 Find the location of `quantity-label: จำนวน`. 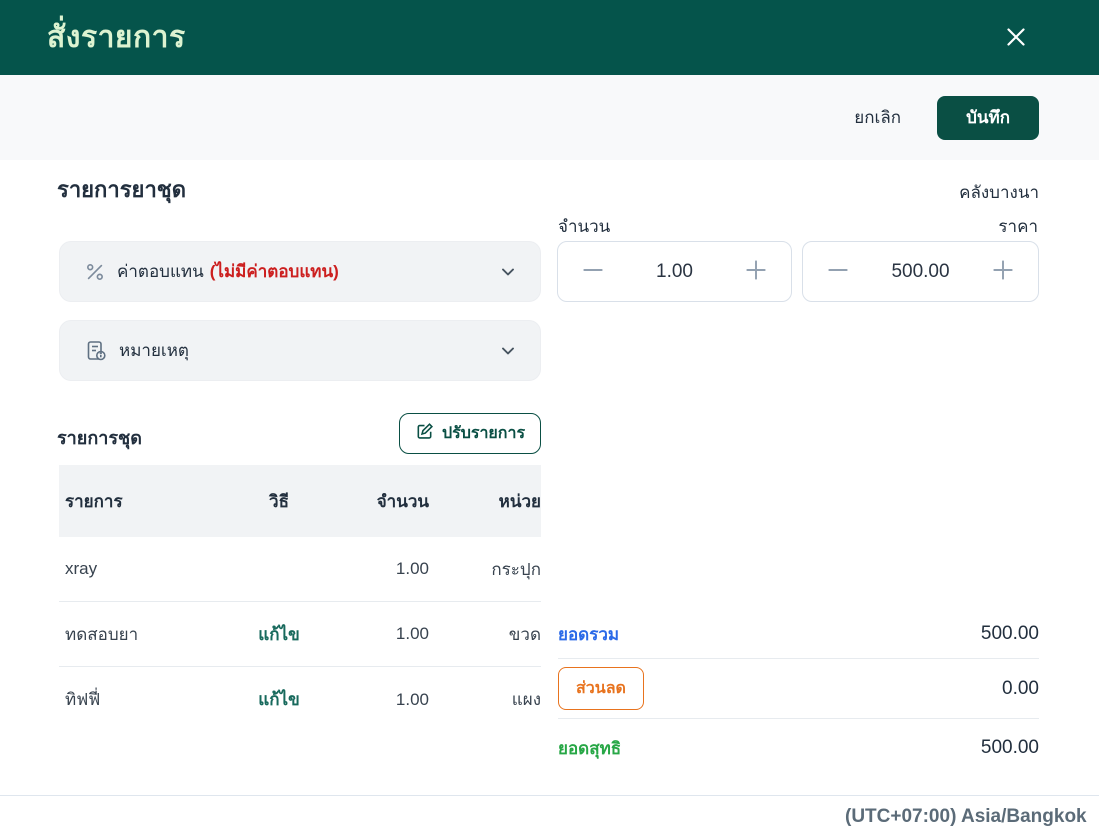

quantity-label: จำนวน is located at coordinates (584, 226).